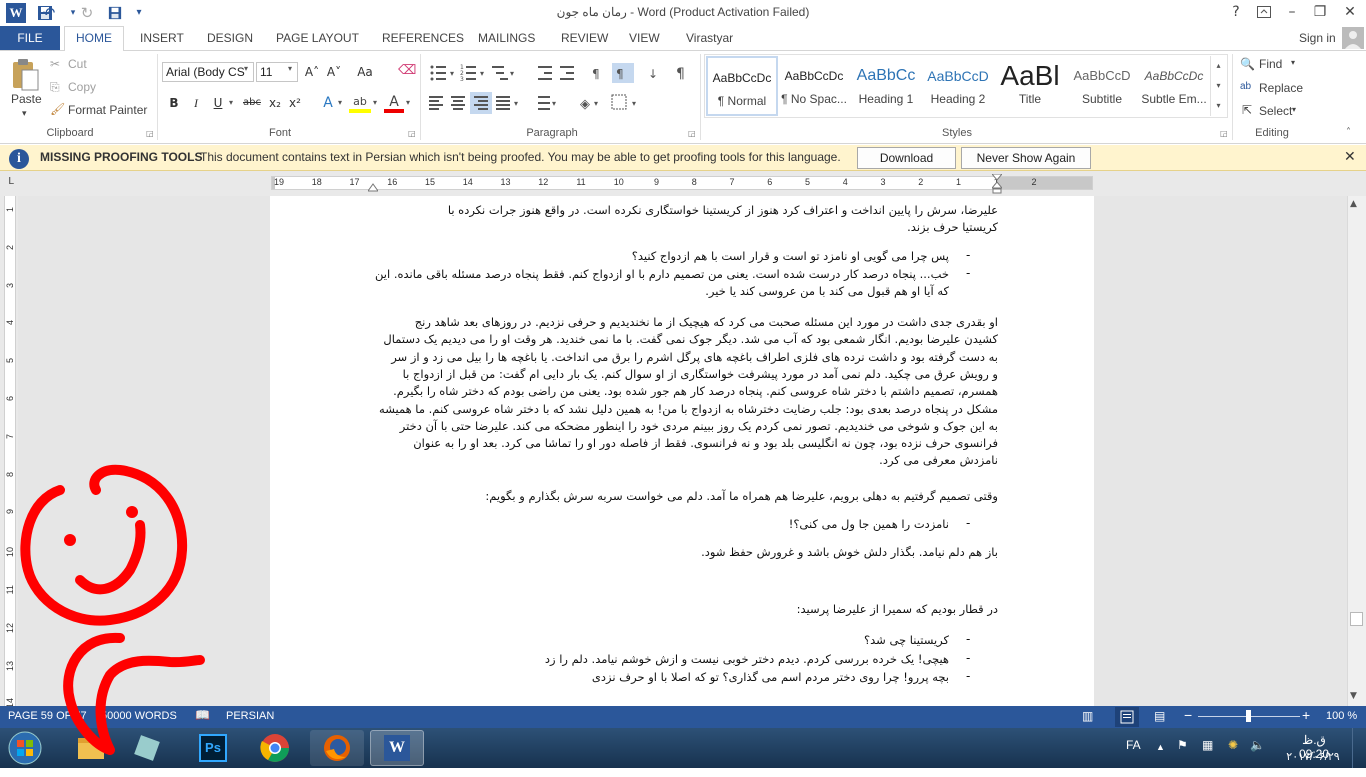 This screenshot has height=777, width=1366. Describe the element at coordinates (1356, 619) in the screenshot. I see `scroll-thumb` at that location.